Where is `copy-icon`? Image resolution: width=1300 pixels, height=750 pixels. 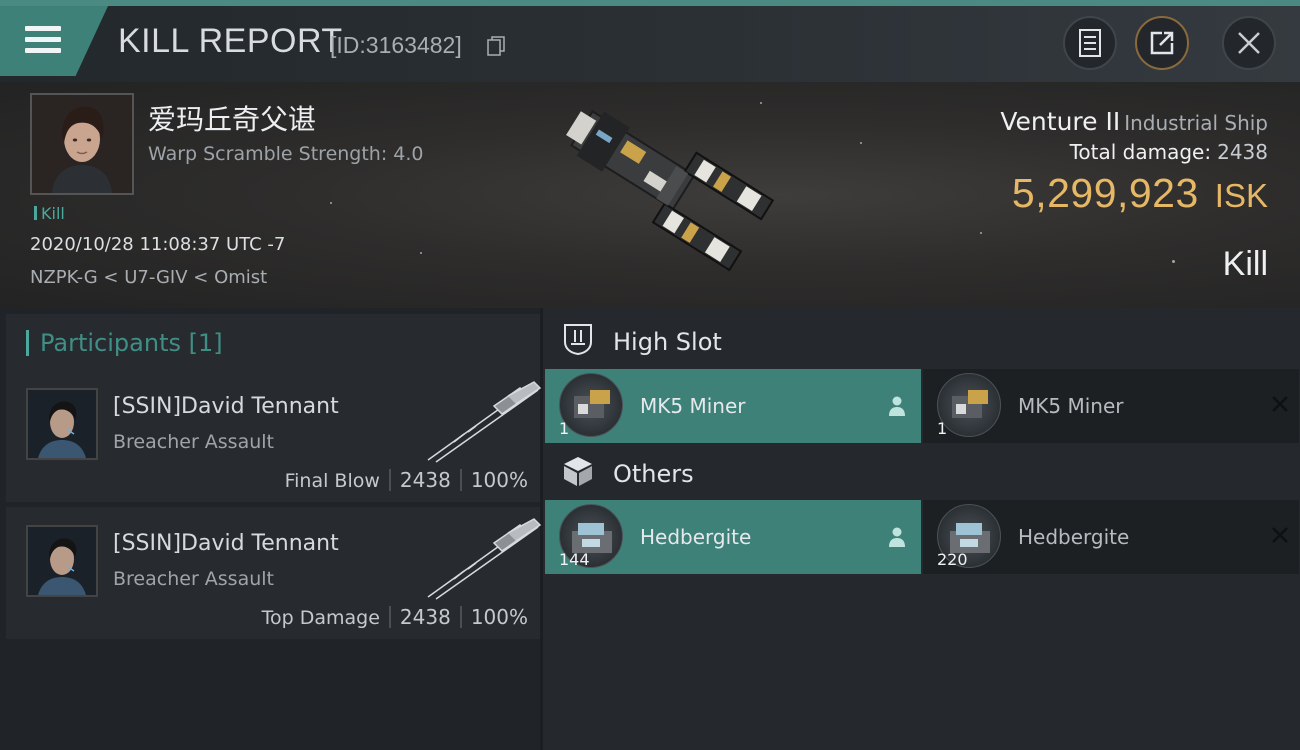
copy-icon is located at coordinates (496, 46).